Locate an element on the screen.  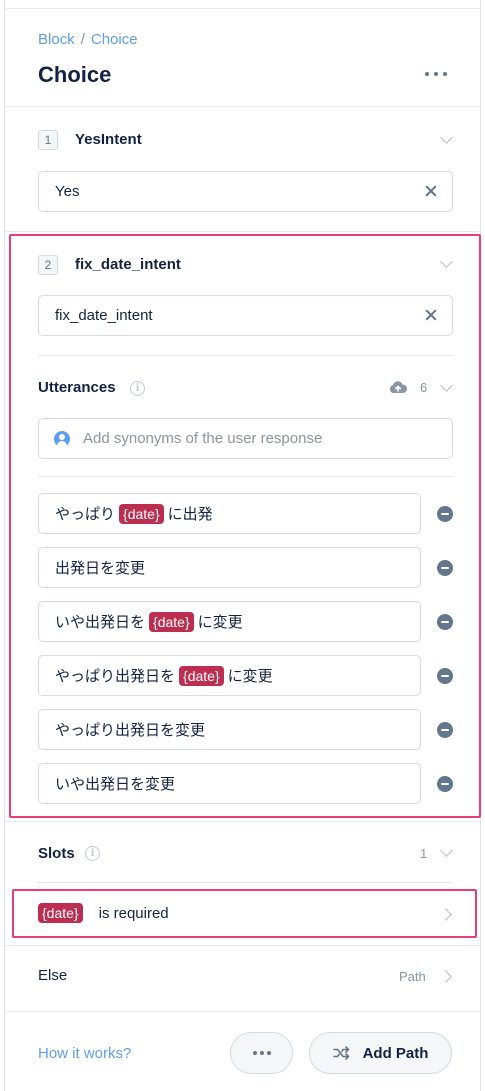
more-horizontal-icon is located at coordinates (261, 1053).